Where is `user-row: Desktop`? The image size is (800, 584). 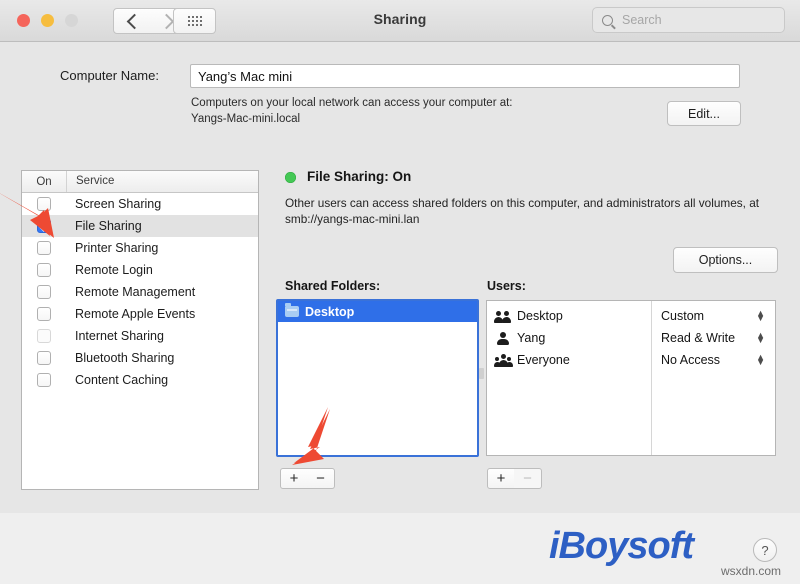 user-row: Desktop is located at coordinates (569, 316).